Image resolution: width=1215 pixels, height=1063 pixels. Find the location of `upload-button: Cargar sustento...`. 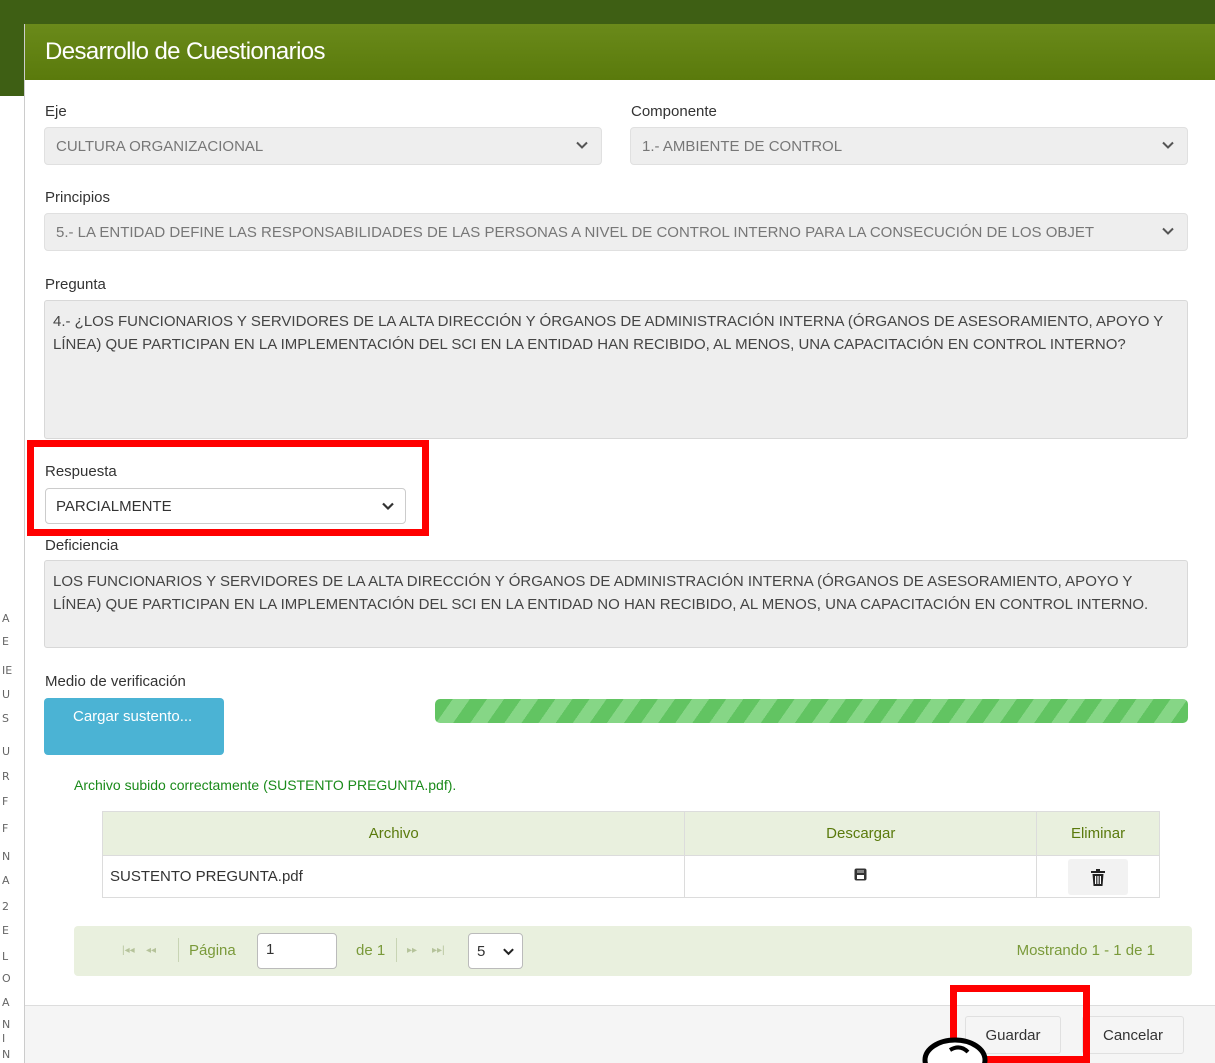

upload-button: Cargar sustento... is located at coordinates (134, 726).